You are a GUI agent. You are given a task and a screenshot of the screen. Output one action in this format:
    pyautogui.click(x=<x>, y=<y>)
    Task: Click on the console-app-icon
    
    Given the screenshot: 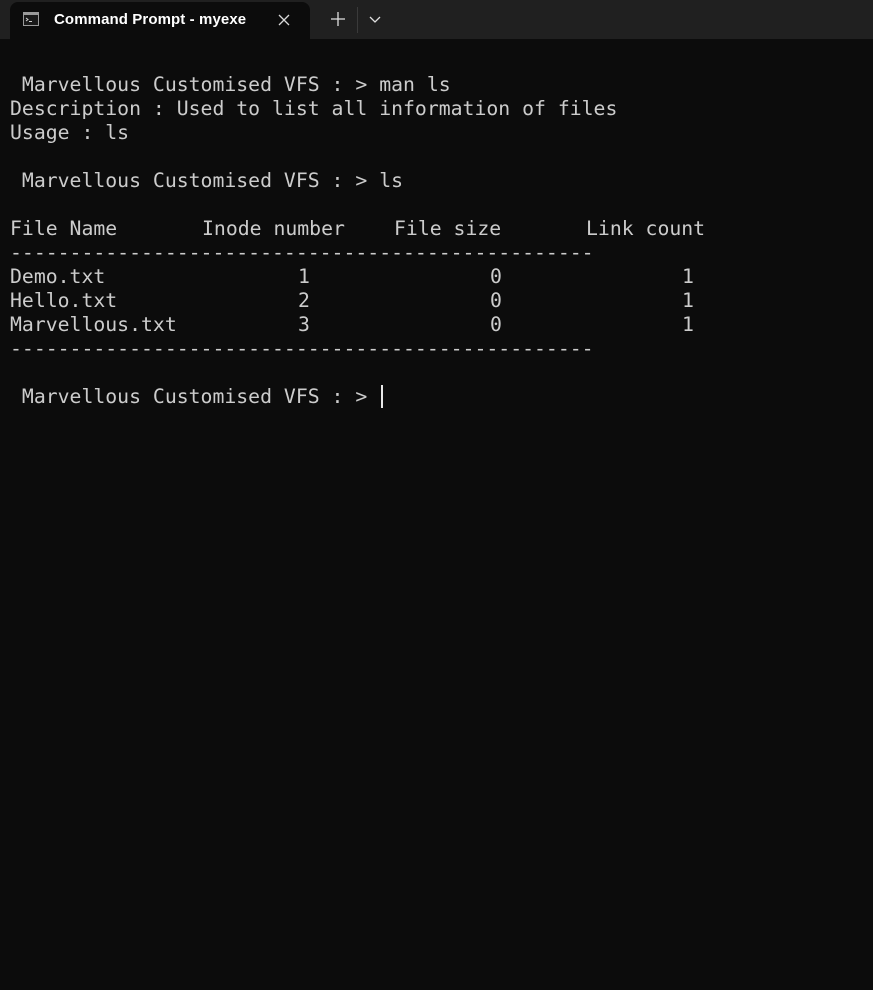 What is the action you would take?
    pyautogui.click(x=31, y=19)
    